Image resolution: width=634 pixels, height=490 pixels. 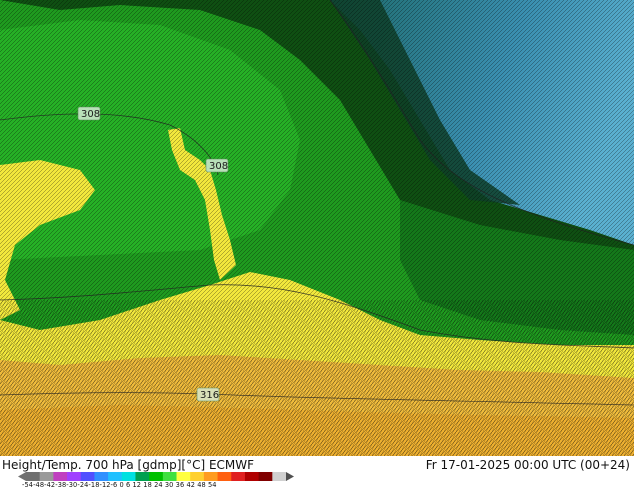 I want to click on contour-label-text: 316, so click(x=209, y=395).